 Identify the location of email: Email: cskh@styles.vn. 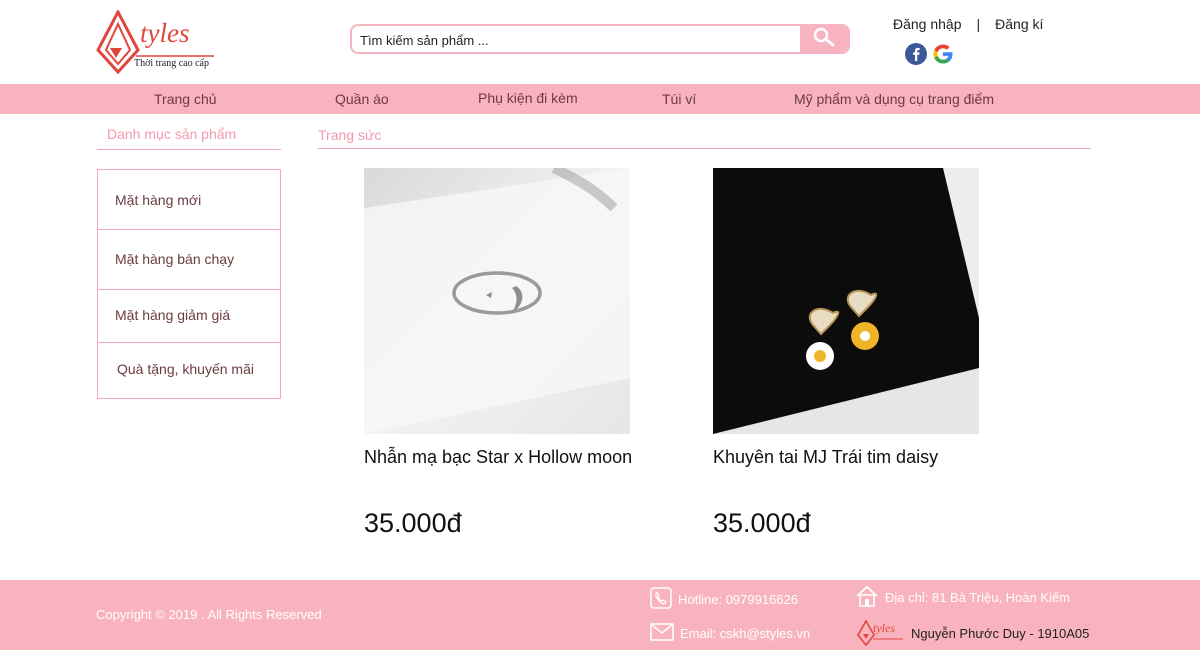
(730, 633).